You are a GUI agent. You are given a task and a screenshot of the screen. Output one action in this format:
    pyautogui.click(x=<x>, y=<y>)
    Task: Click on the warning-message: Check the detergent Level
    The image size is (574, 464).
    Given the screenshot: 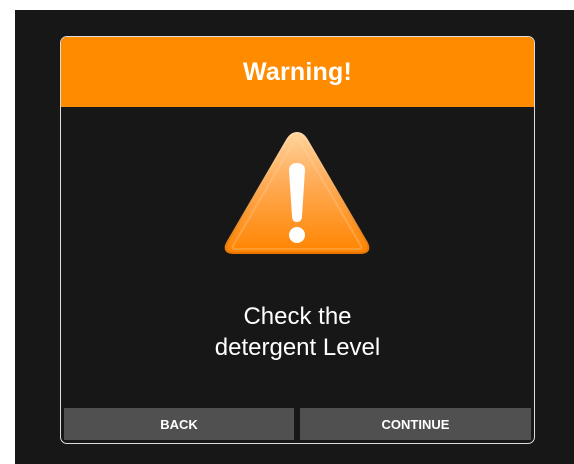 What is the action you would take?
    pyautogui.click(x=297, y=332)
    